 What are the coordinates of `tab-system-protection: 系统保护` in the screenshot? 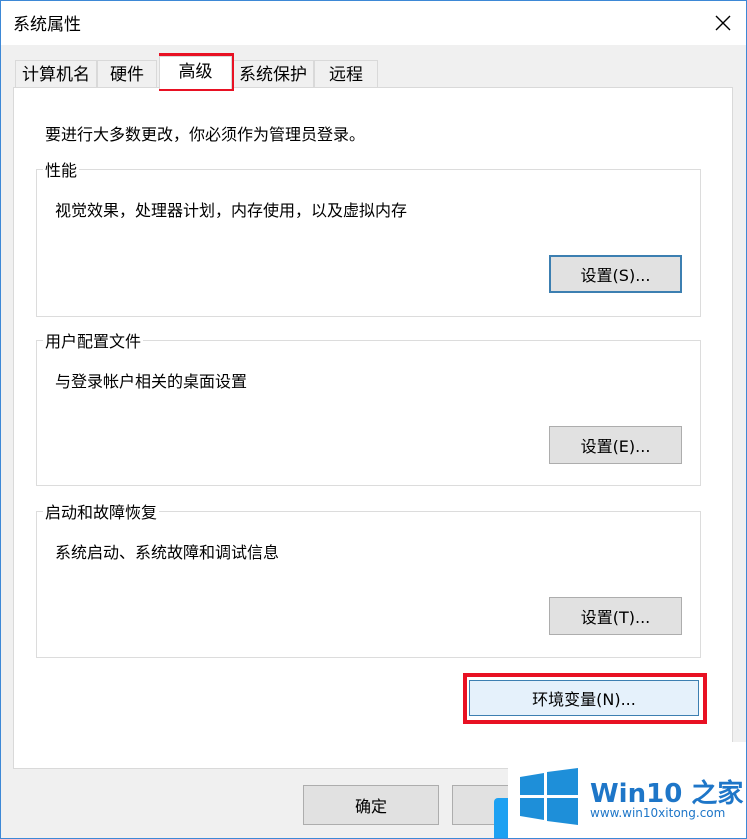 It's located at (273, 74).